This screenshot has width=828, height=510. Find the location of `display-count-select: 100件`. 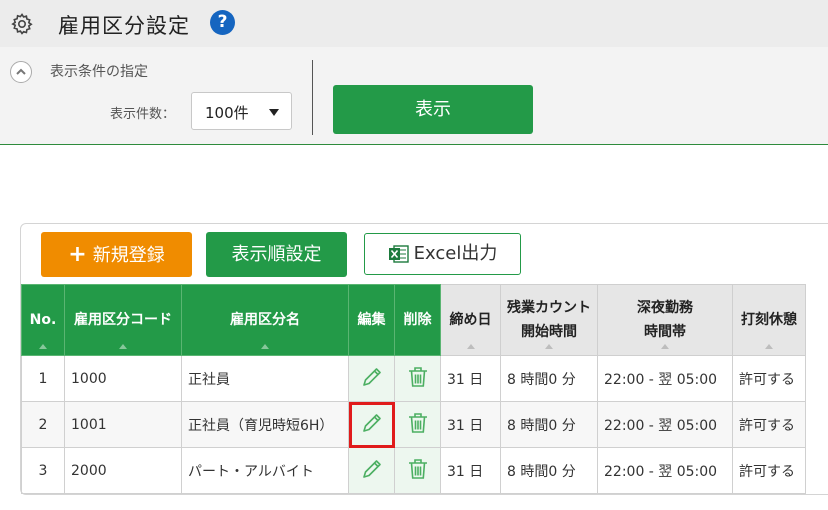

display-count-select: 100件 is located at coordinates (241, 111).